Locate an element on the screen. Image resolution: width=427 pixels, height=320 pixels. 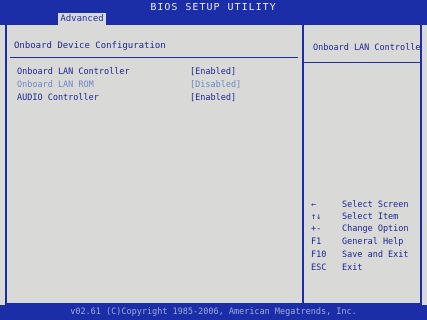
page-title: Onboard Device Configuration is located at coordinates (90, 46).